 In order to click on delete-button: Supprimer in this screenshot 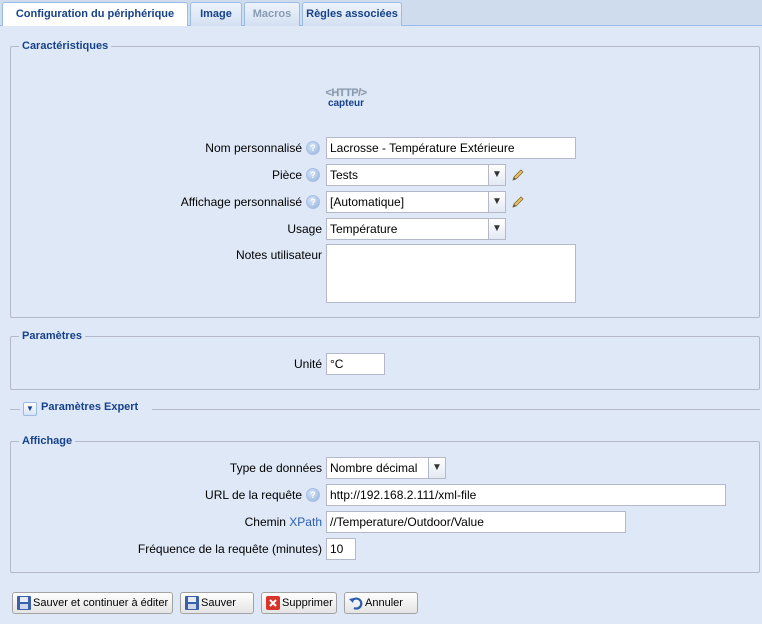, I will do `click(299, 603)`.